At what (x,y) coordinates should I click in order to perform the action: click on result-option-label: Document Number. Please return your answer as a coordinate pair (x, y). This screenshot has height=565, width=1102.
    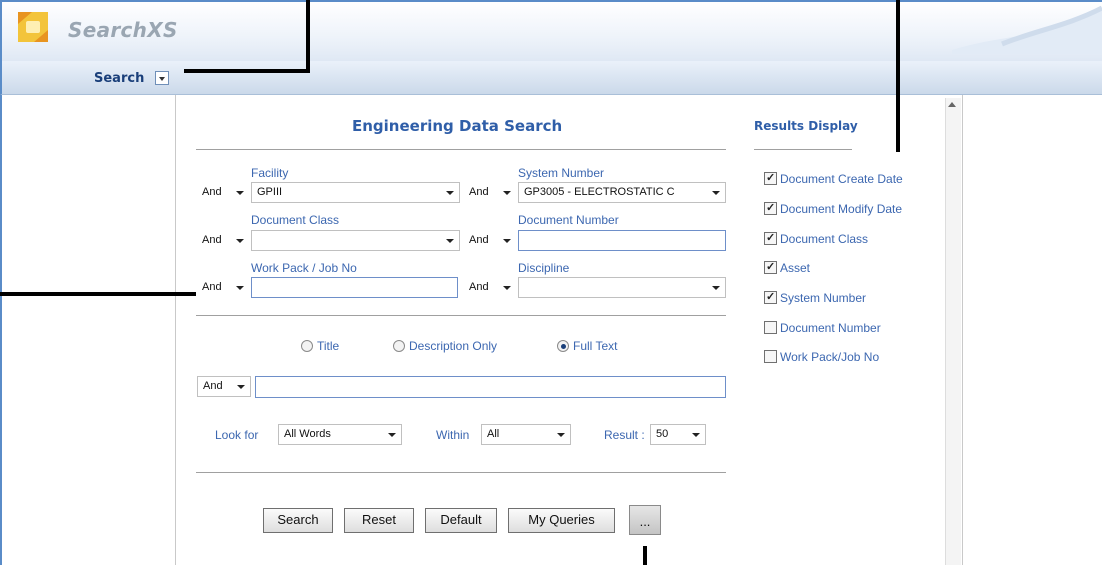
    Looking at the image, I should click on (830, 328).